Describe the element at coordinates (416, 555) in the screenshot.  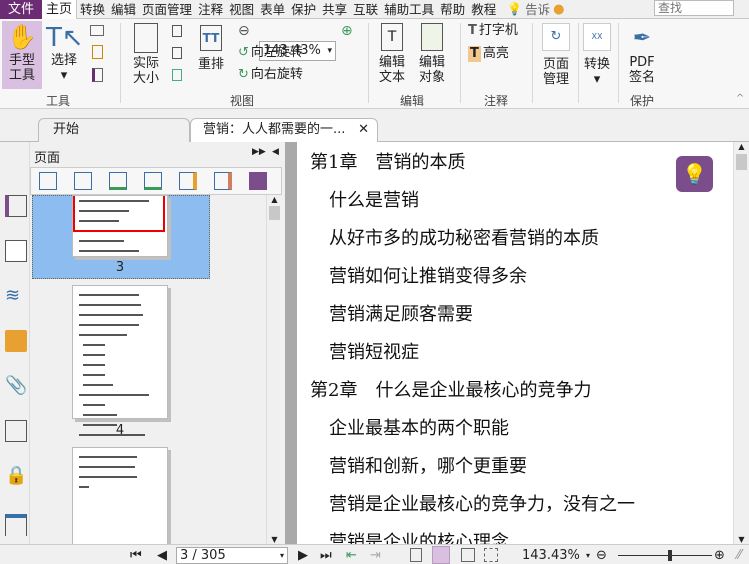
I see `single-page-icon` at that location.